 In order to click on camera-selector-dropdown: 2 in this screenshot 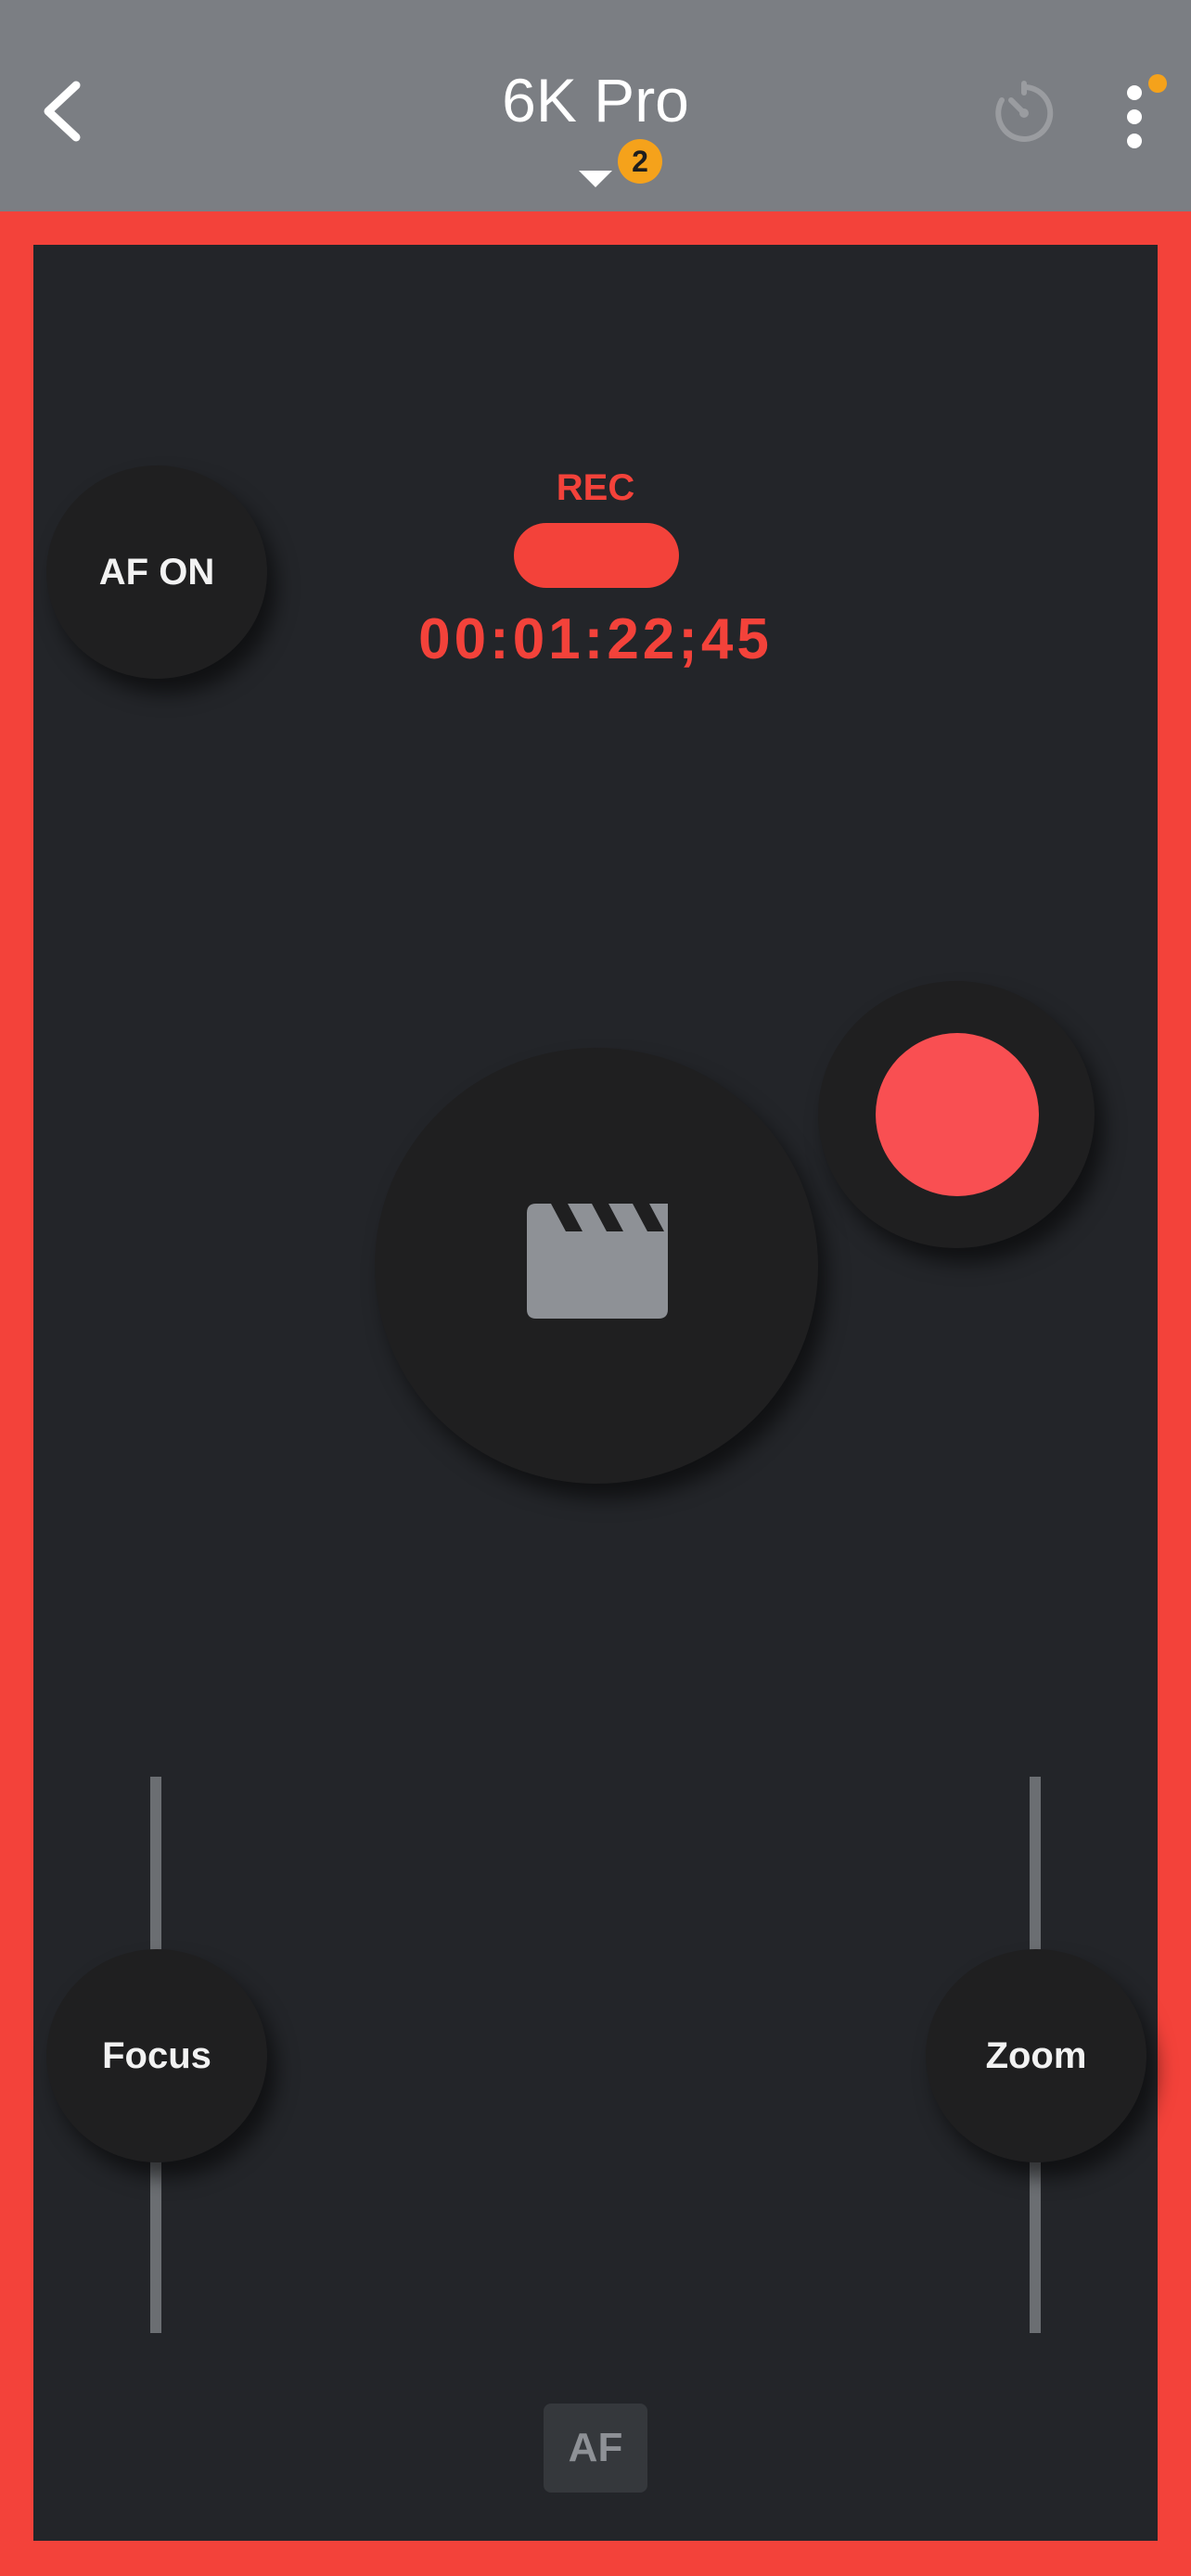, I will do `click(621, 167)`.